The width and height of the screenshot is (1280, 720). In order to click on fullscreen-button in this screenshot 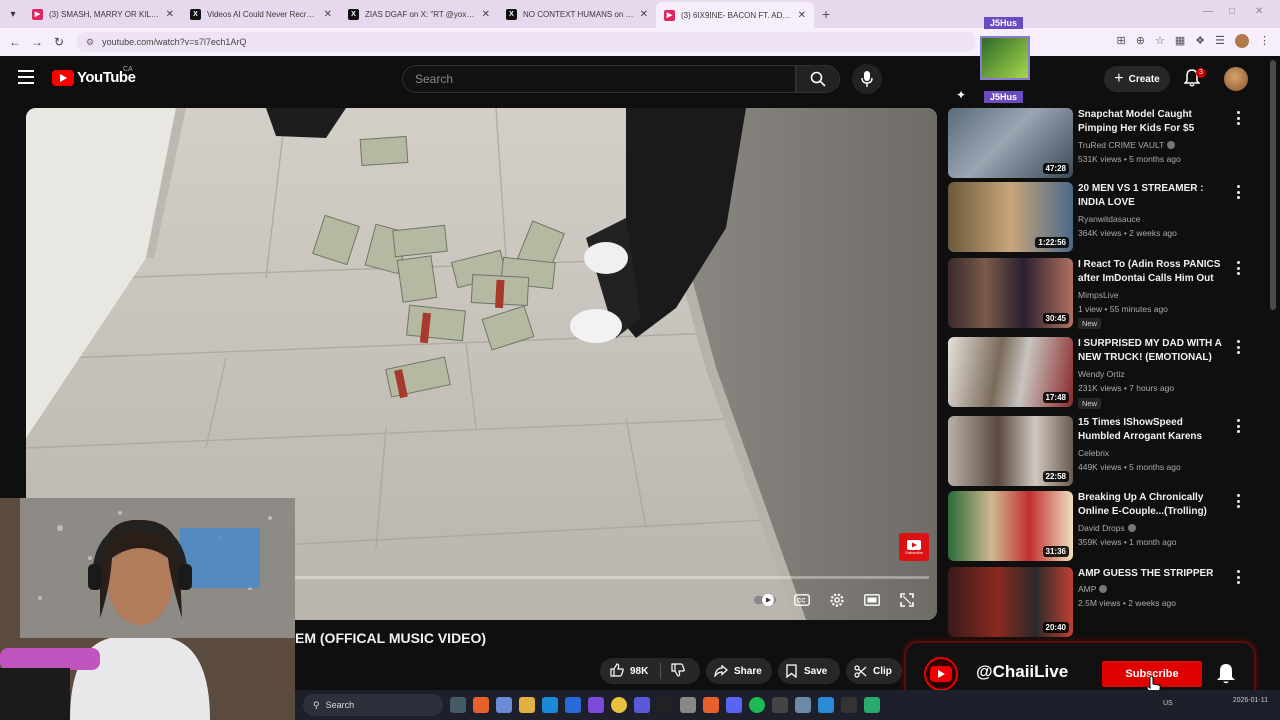, I will do `click(907, 600)`.